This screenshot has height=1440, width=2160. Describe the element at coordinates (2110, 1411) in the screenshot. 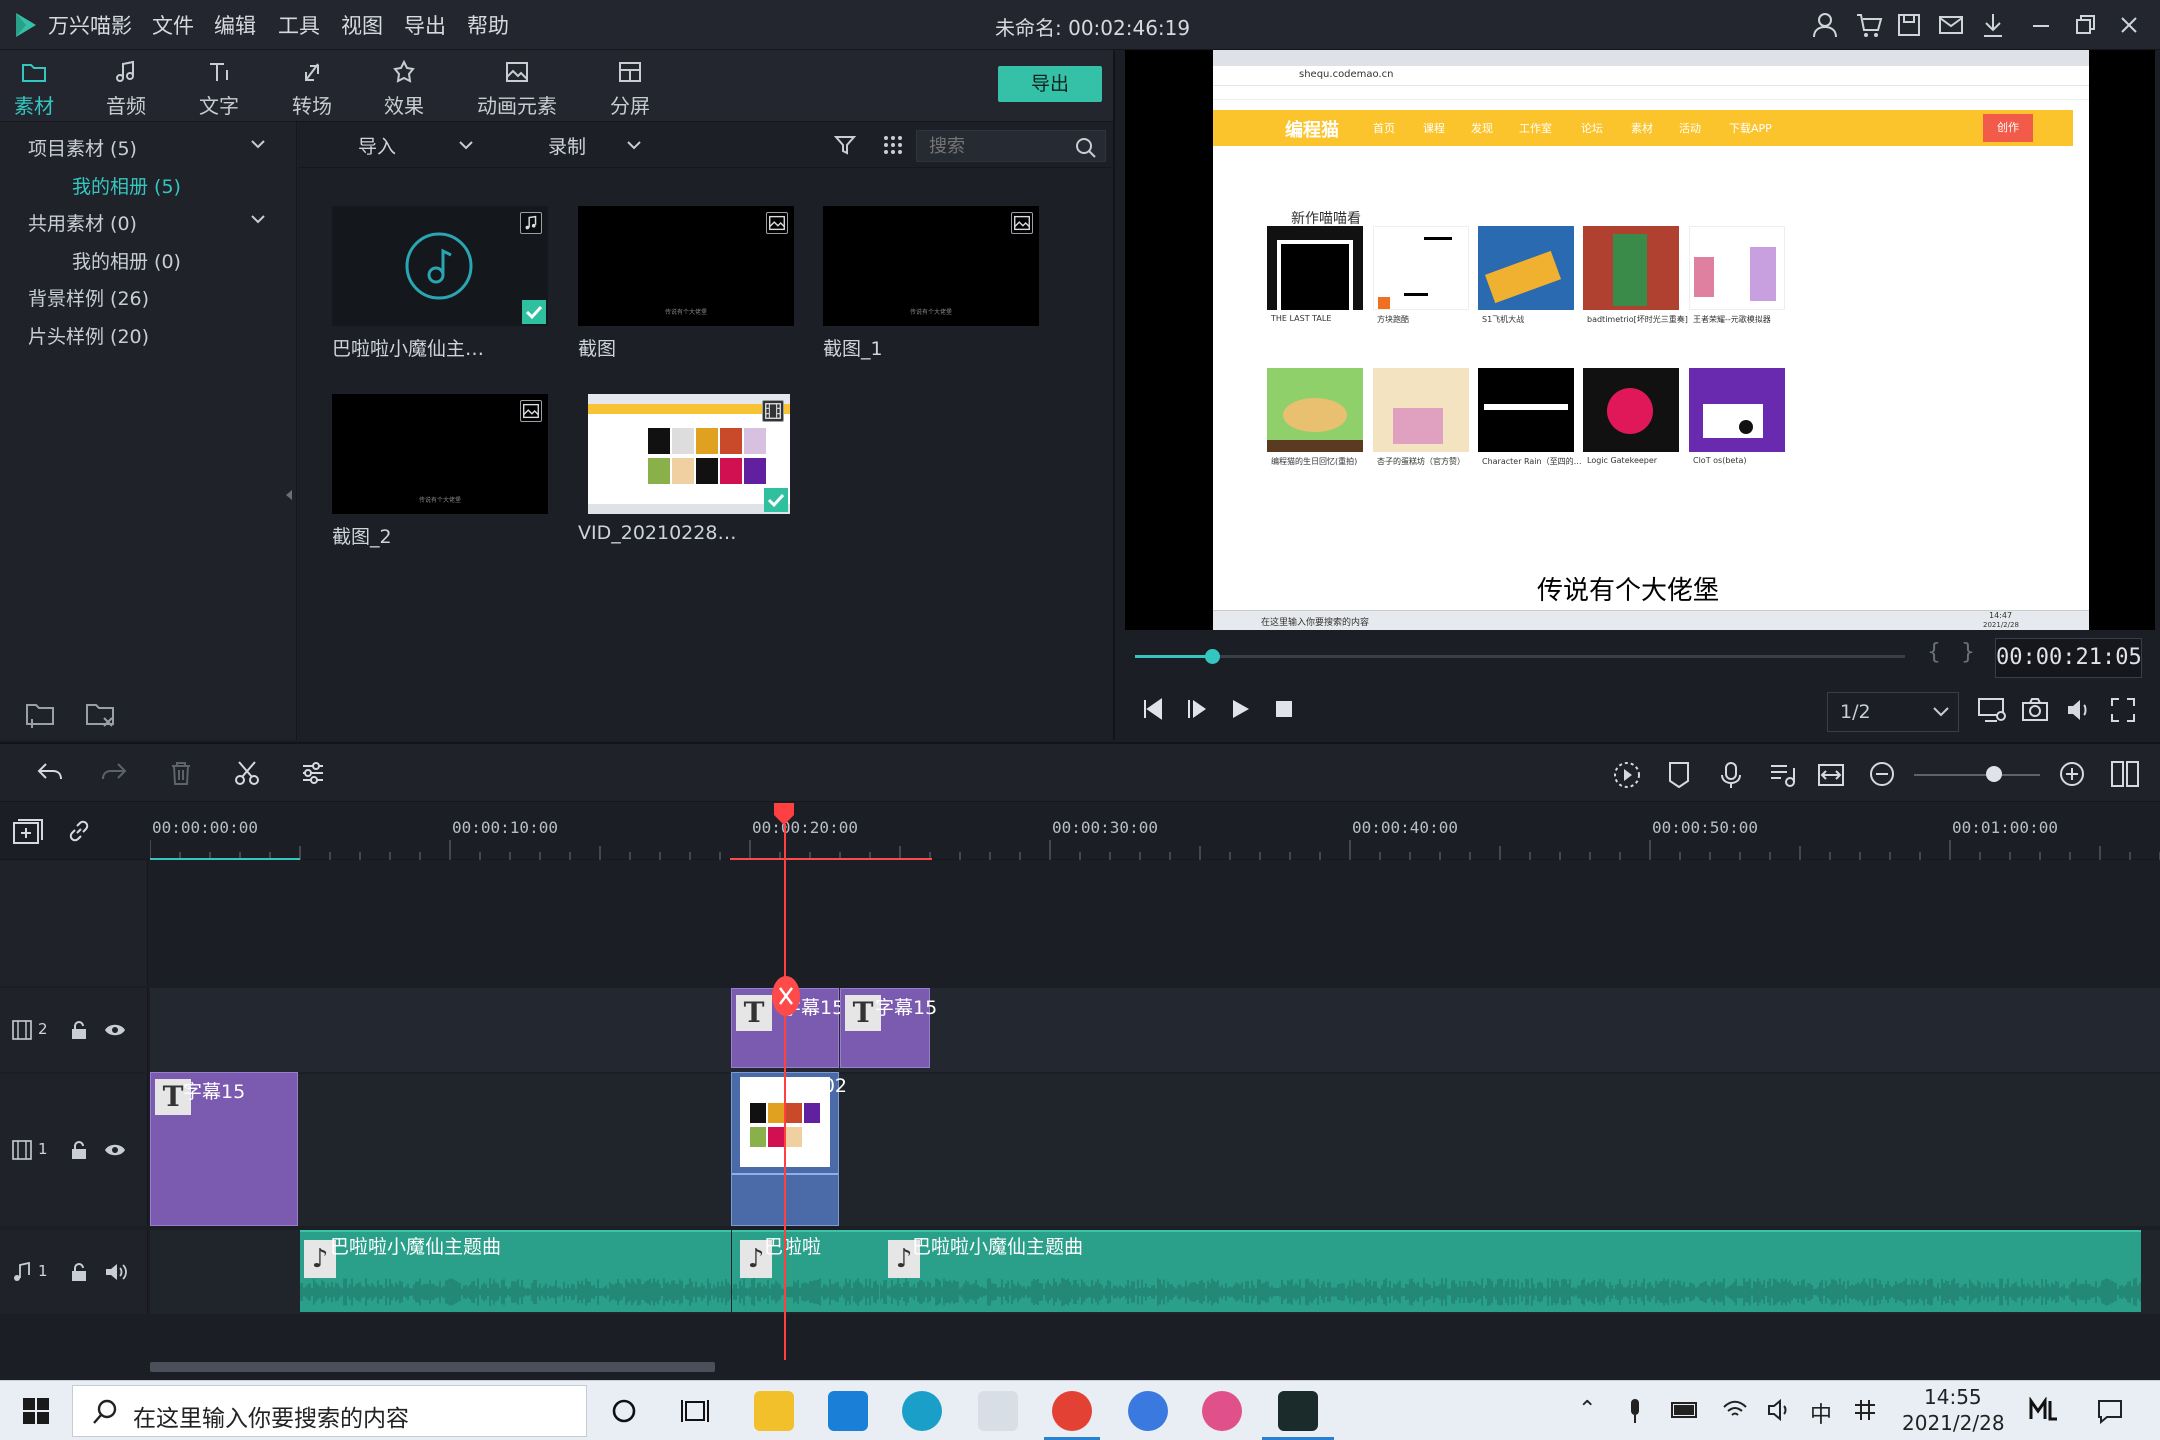

I see `notification-icon` at that location.